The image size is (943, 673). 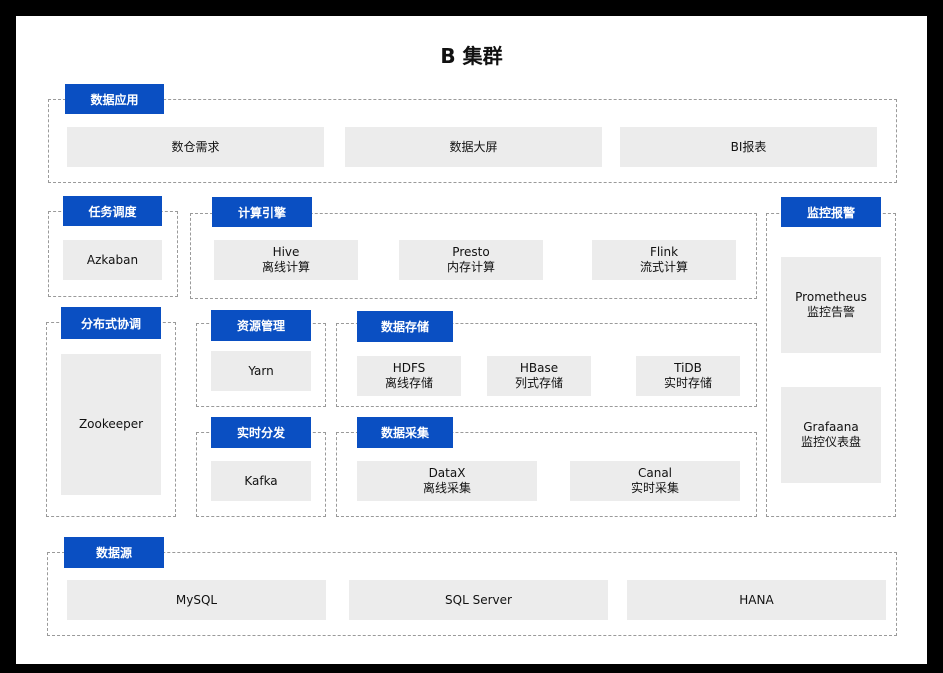 I want to click on item-desc: 离线存储, so click(x=408, y=383).